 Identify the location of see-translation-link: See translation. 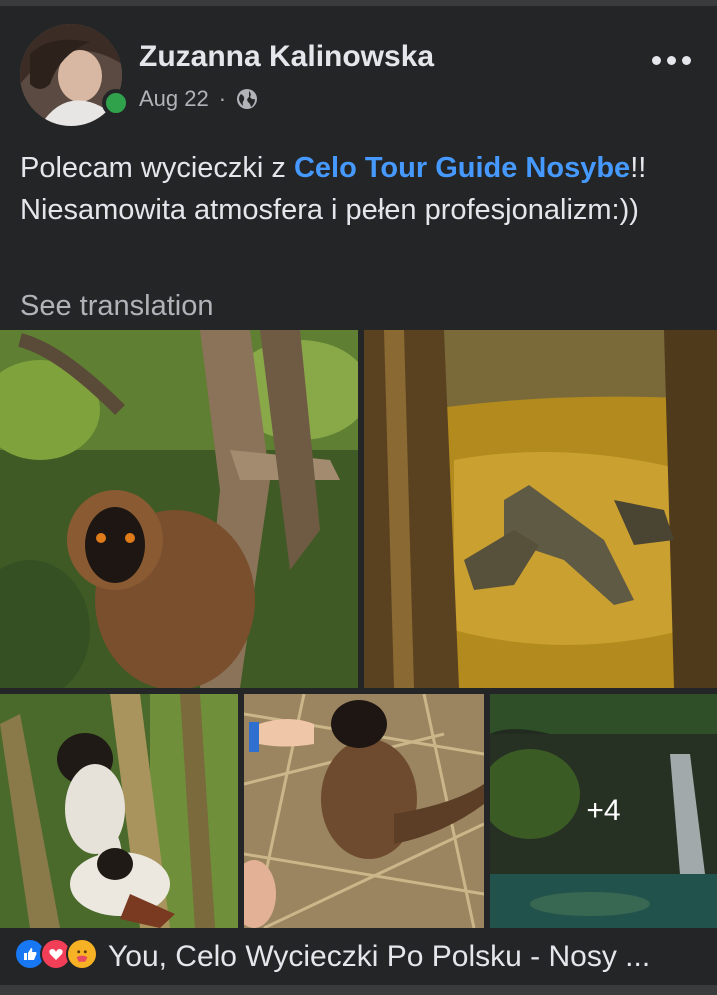
(116, 306).